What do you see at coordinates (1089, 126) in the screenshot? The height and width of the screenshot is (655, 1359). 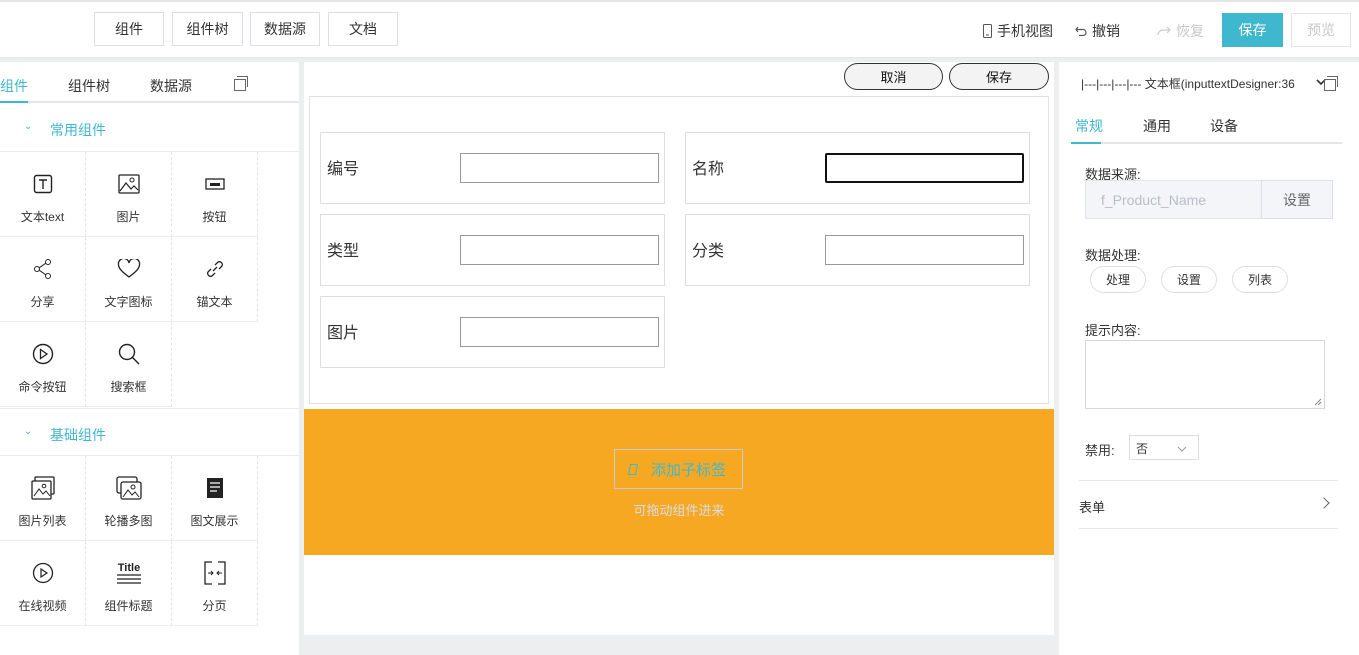 I see `tab-general: 常规` at bounding box center [1089, 126].